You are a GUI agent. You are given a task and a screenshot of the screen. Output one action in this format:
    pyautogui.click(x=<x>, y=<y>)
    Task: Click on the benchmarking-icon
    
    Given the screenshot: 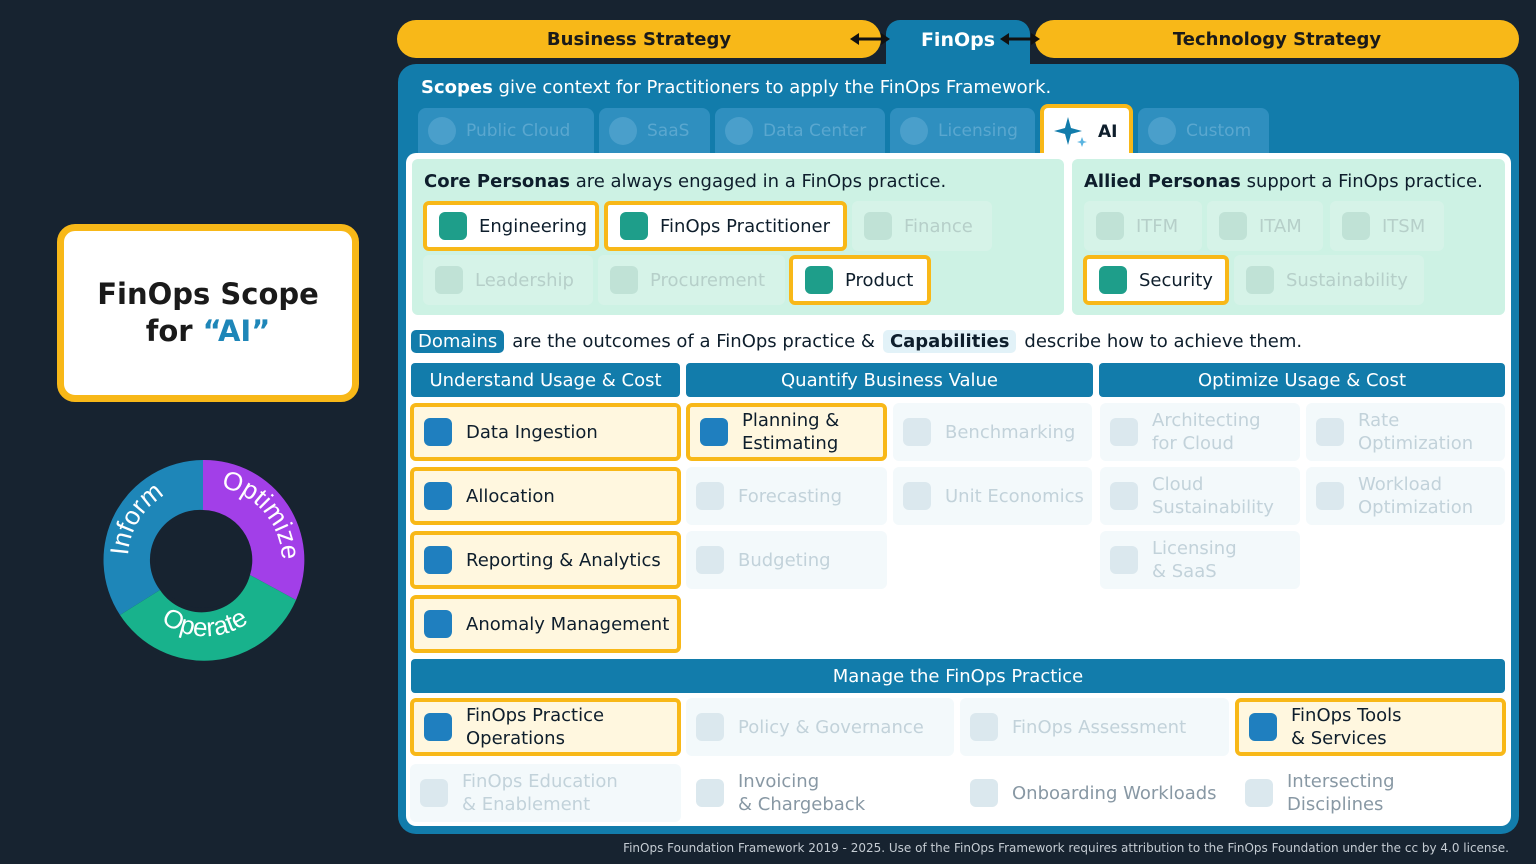 What is the action you would take?
    pyautogui.click(x=917, y=432)
    